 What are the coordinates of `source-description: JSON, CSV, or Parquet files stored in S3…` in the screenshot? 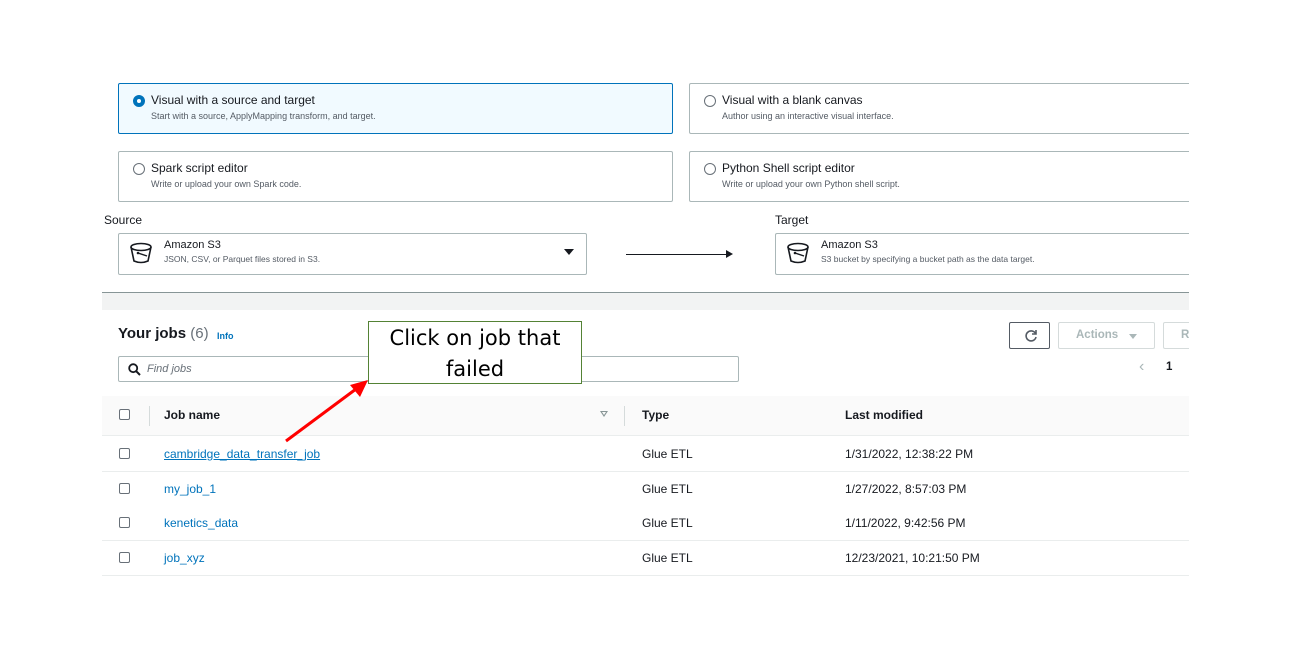 It's located at (242, 259).